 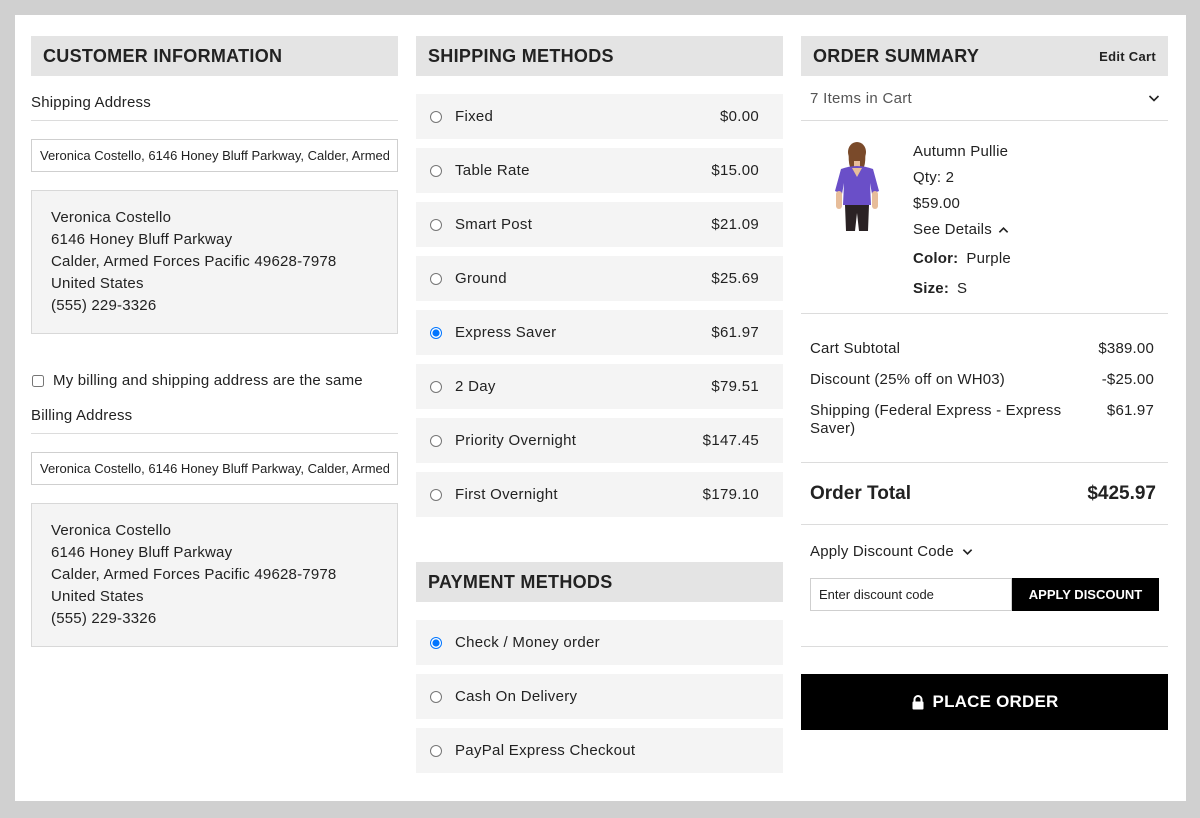 What do you see at coordinates (984, 98) in the screenshot?
I see `items-in-cart-toggle: 7 Items in Cart` at bounding box center [984, 98].